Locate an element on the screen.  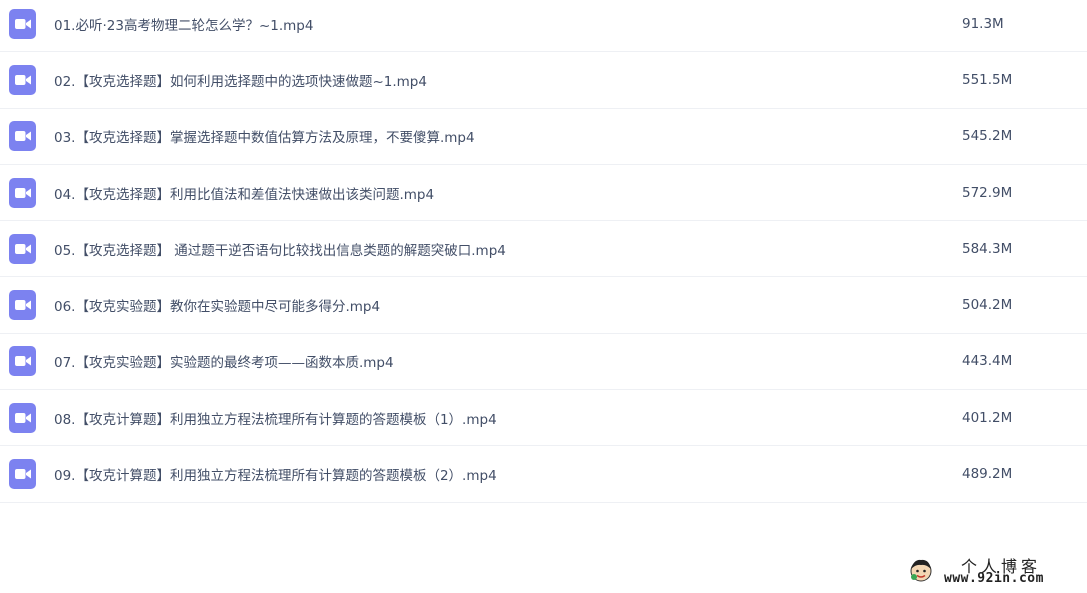
file-size: 572.9M is located at coordinates (987, 192).